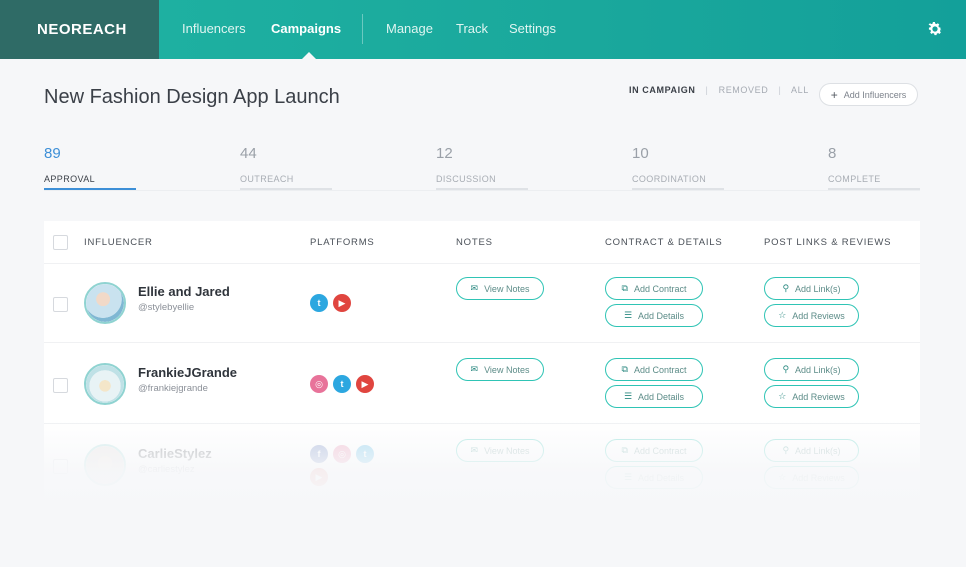  I want to click on page-title: New Fashion Design App Launch, so click(192, 97).